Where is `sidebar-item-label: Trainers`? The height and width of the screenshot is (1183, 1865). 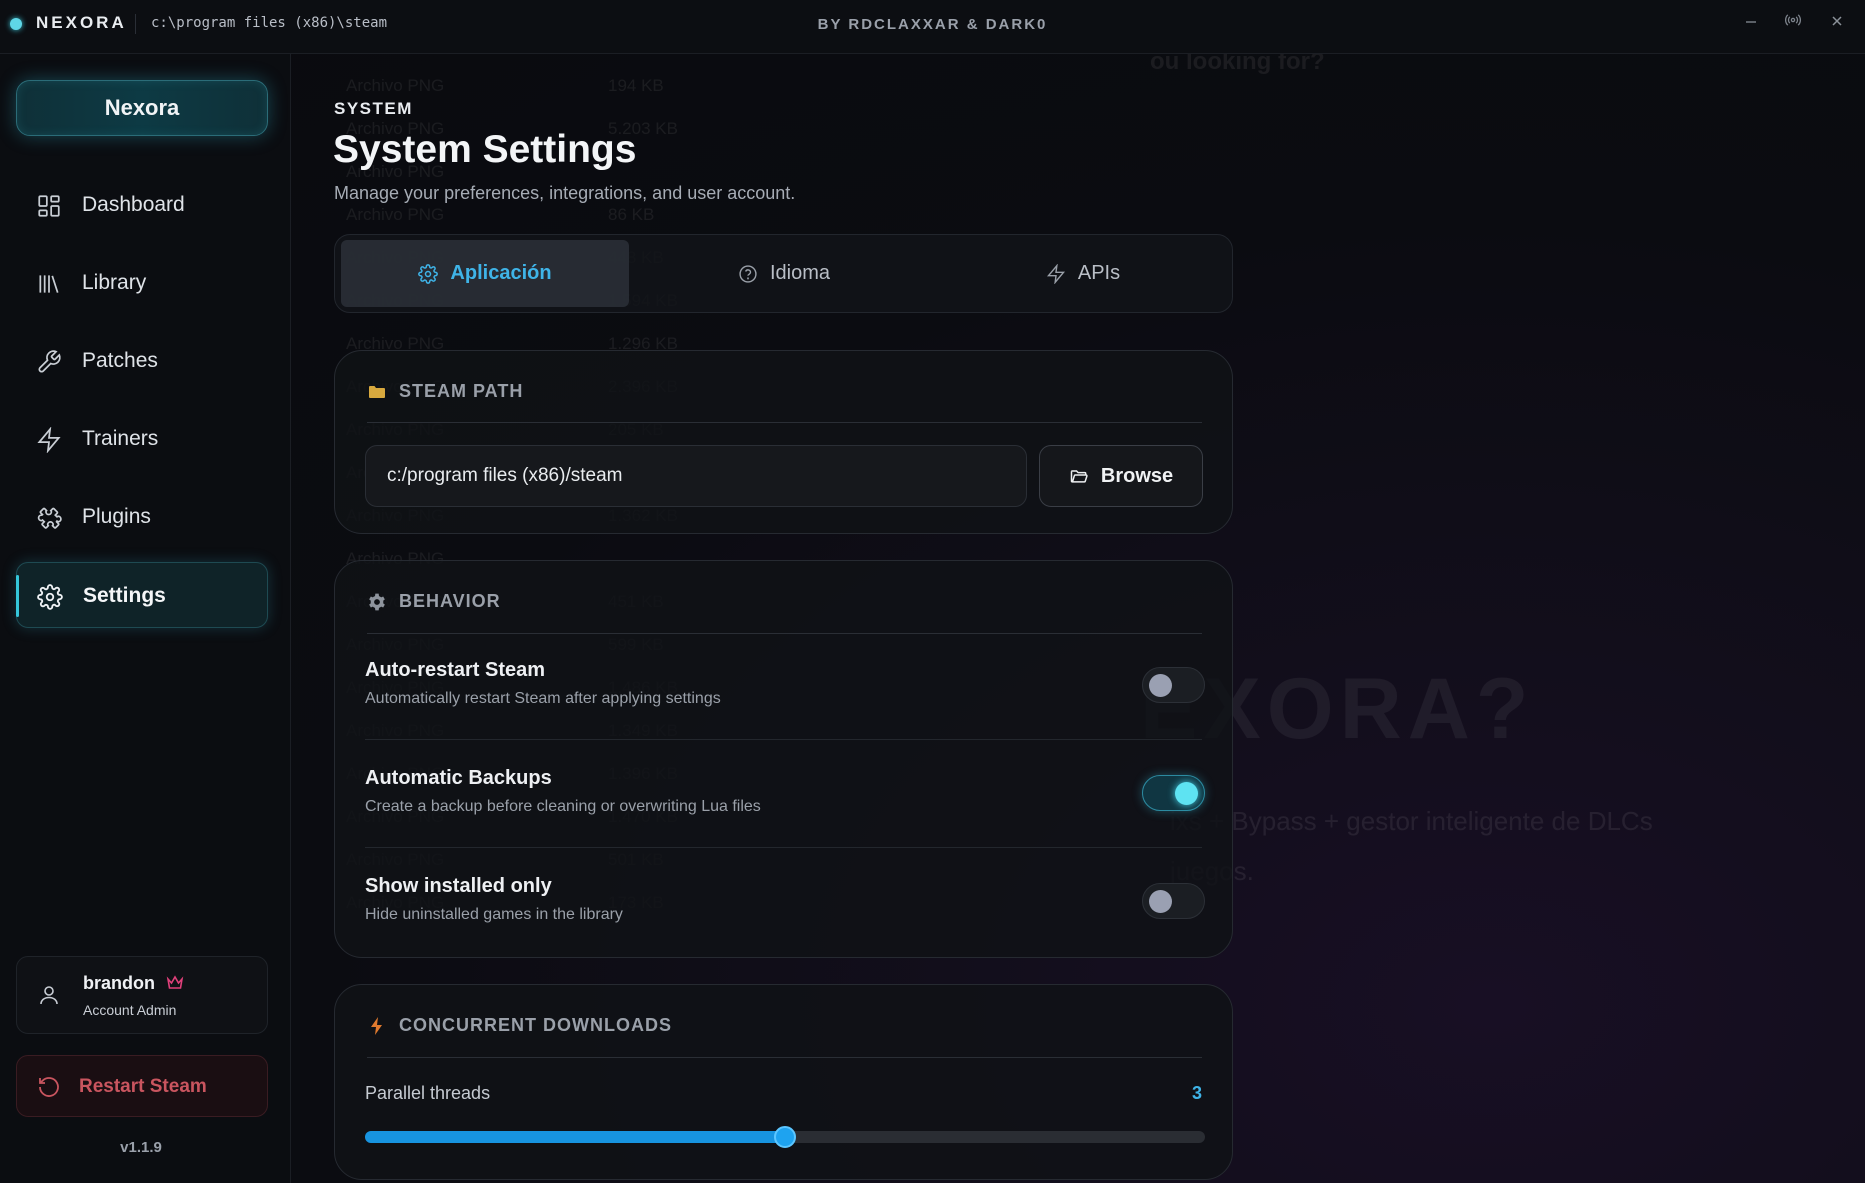
sidebar-item-label: Trainers is located at coordinates (120, 438).